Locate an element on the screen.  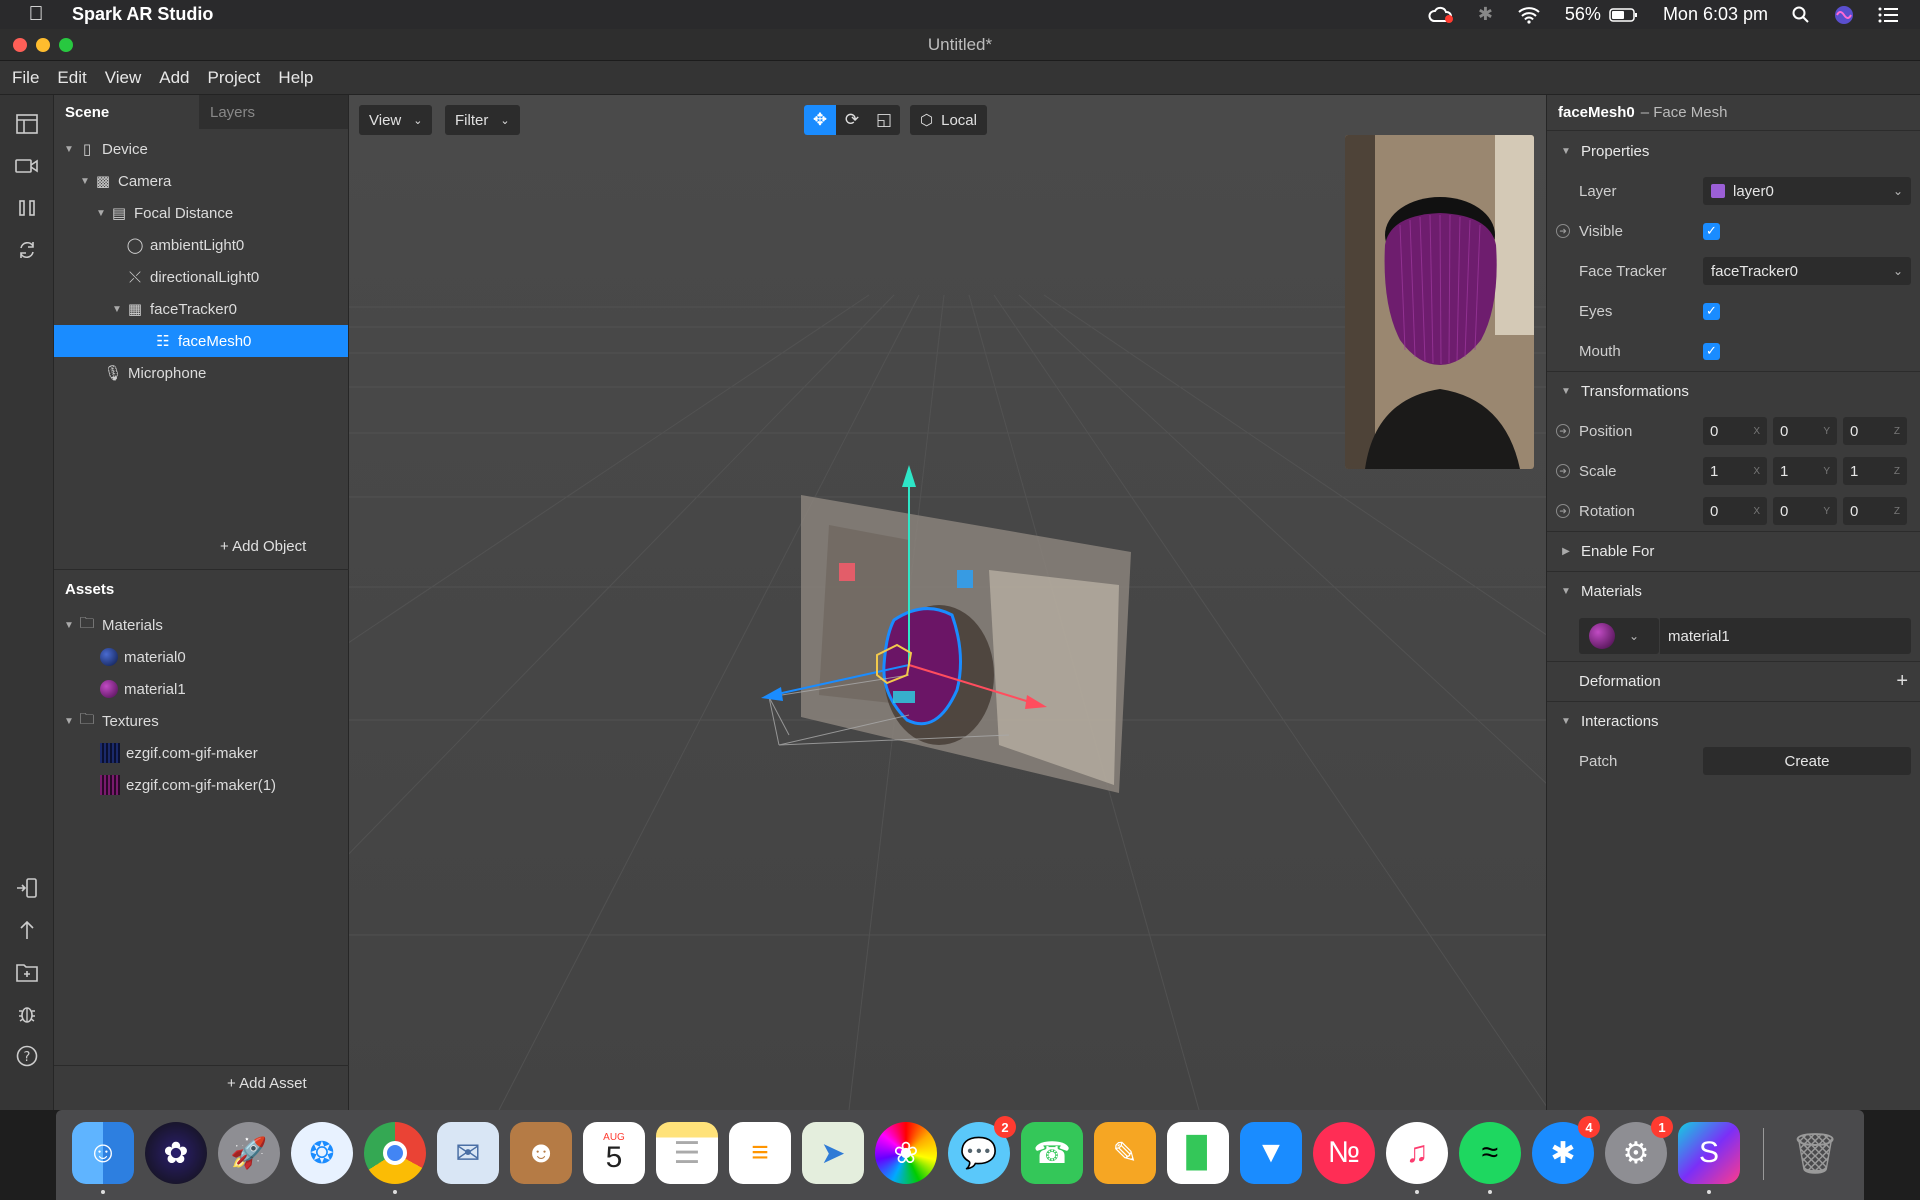
face-tracker-dropdown: faceTracker0 ⌄ is located at coordinates (1807, 271).